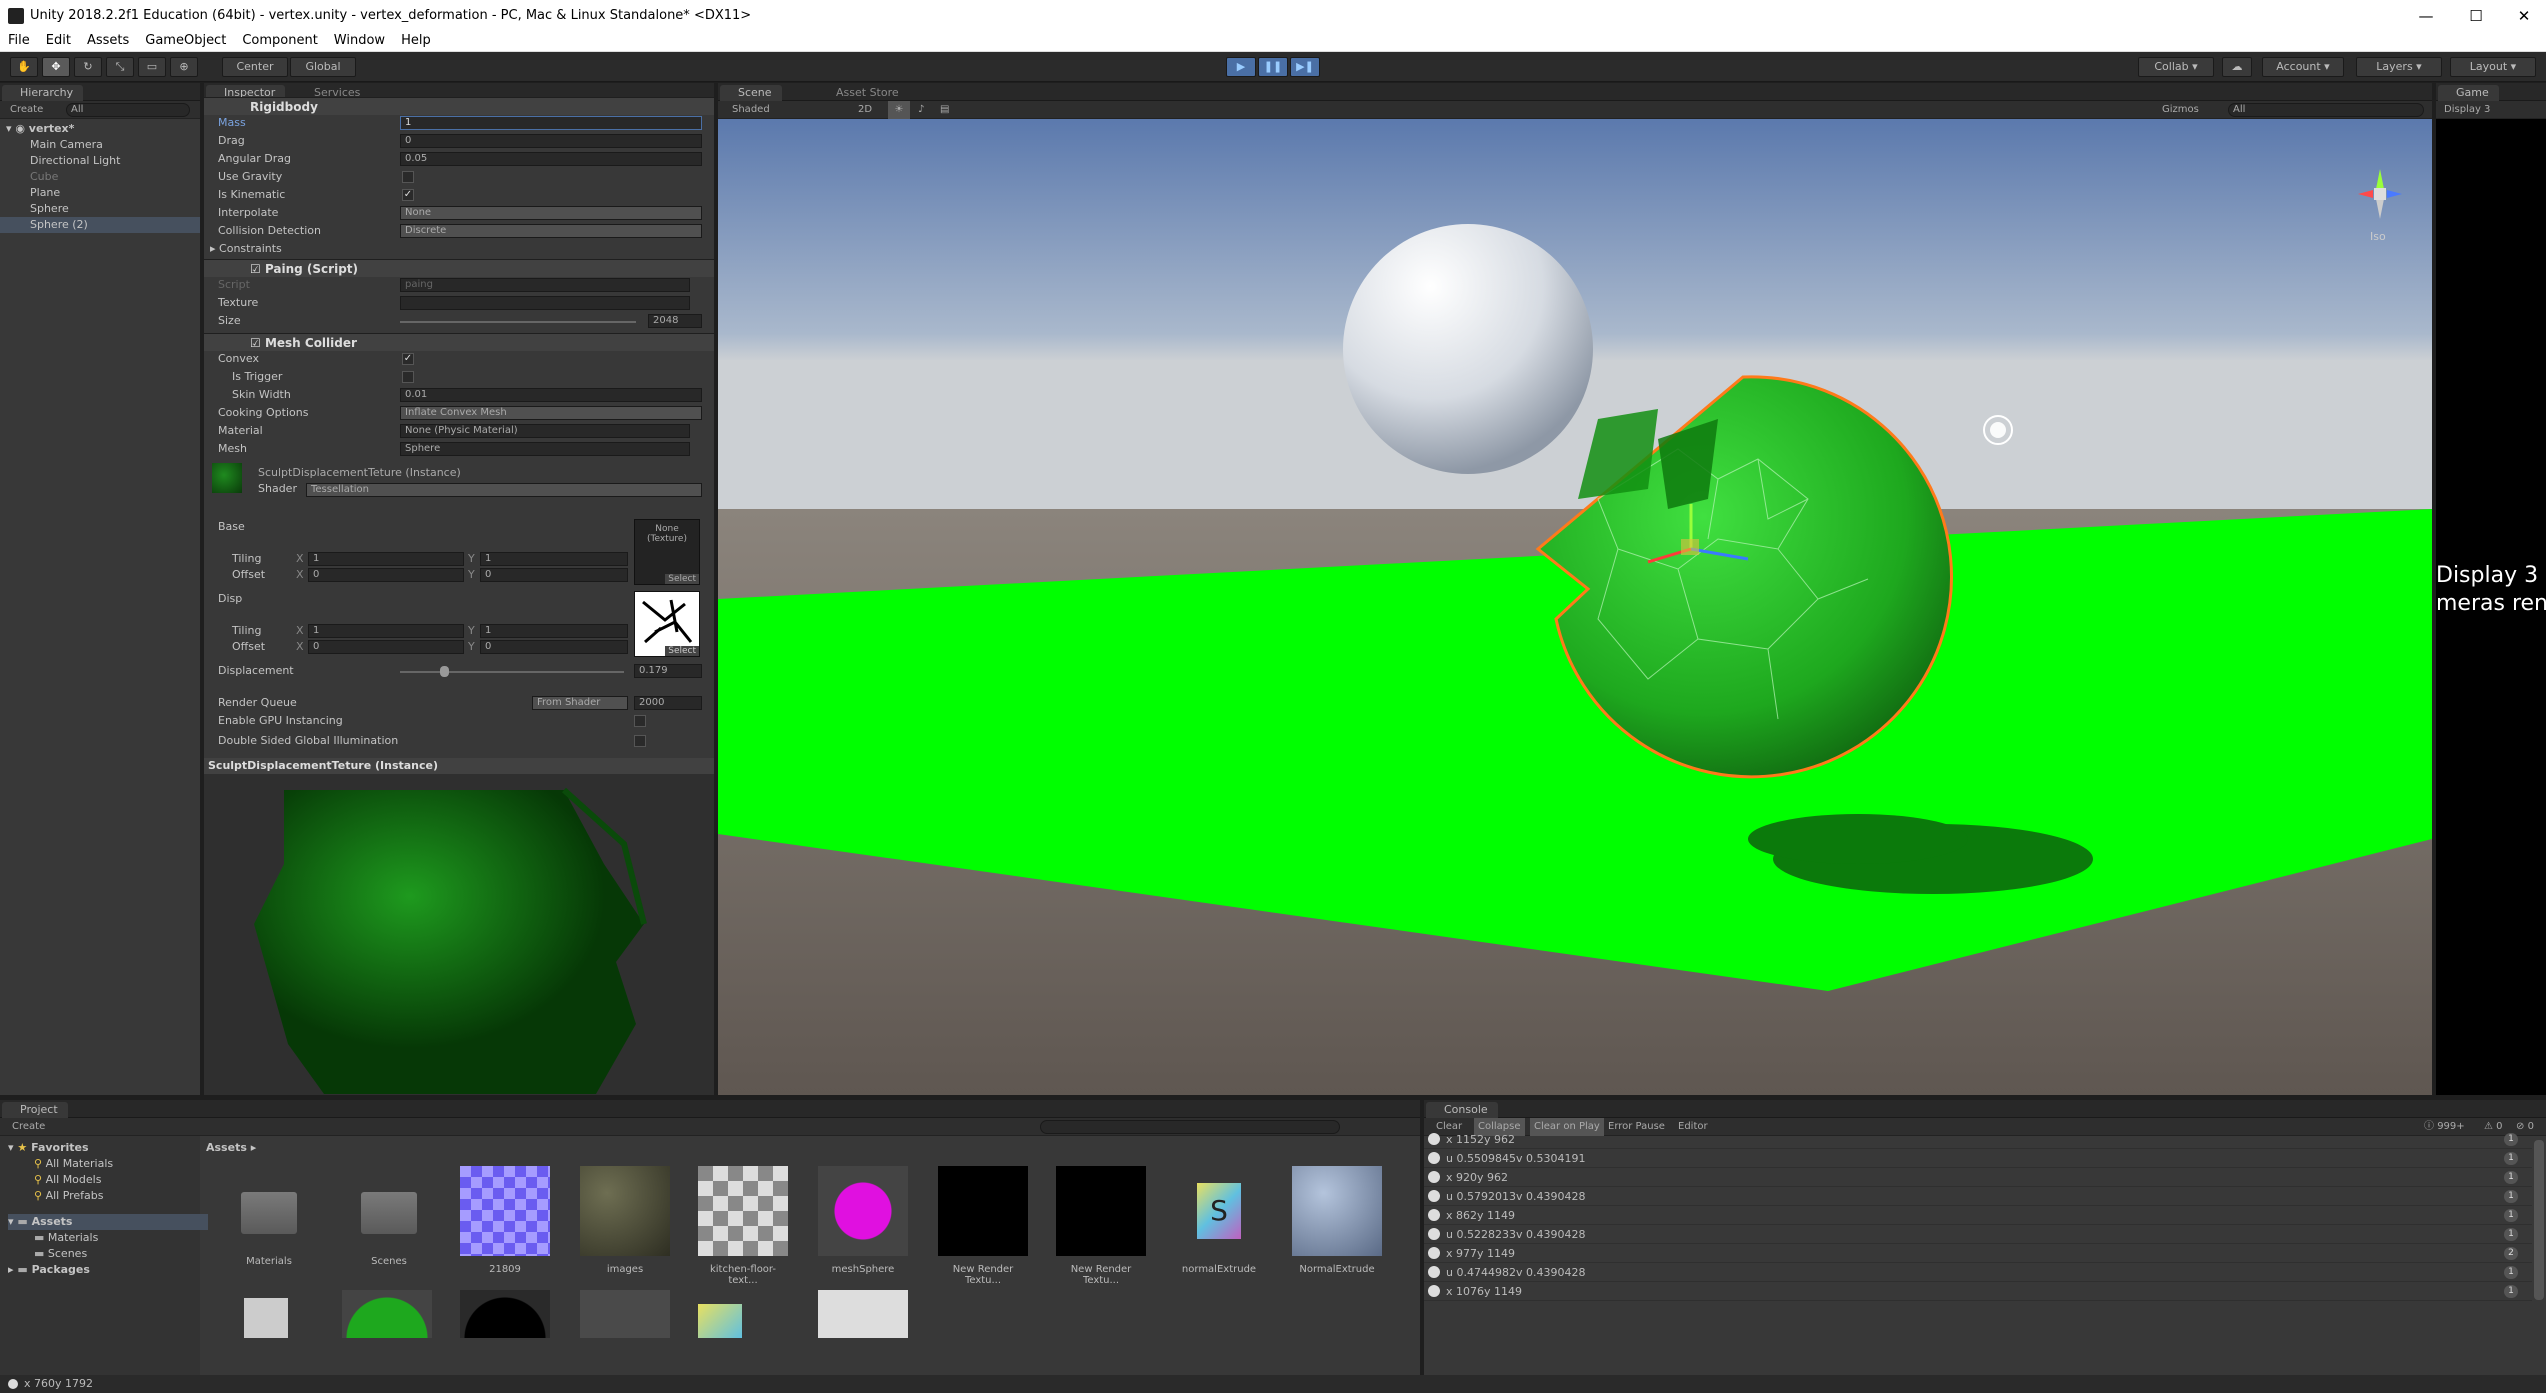  I want to click on is-trigger-checkbox, so click(408, 377).